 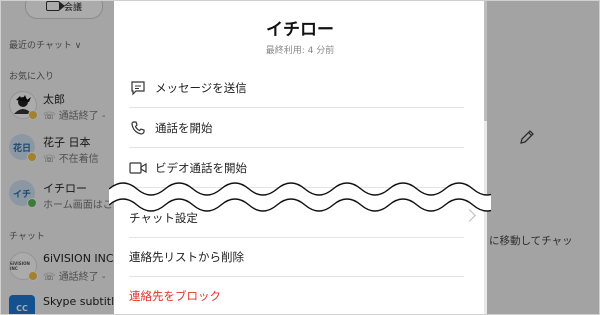 What do you see at coordinates (175, 296) in the screenshot?
I see `block-contact-label: 連絡先をブロック` at bounding box center [175, 296].